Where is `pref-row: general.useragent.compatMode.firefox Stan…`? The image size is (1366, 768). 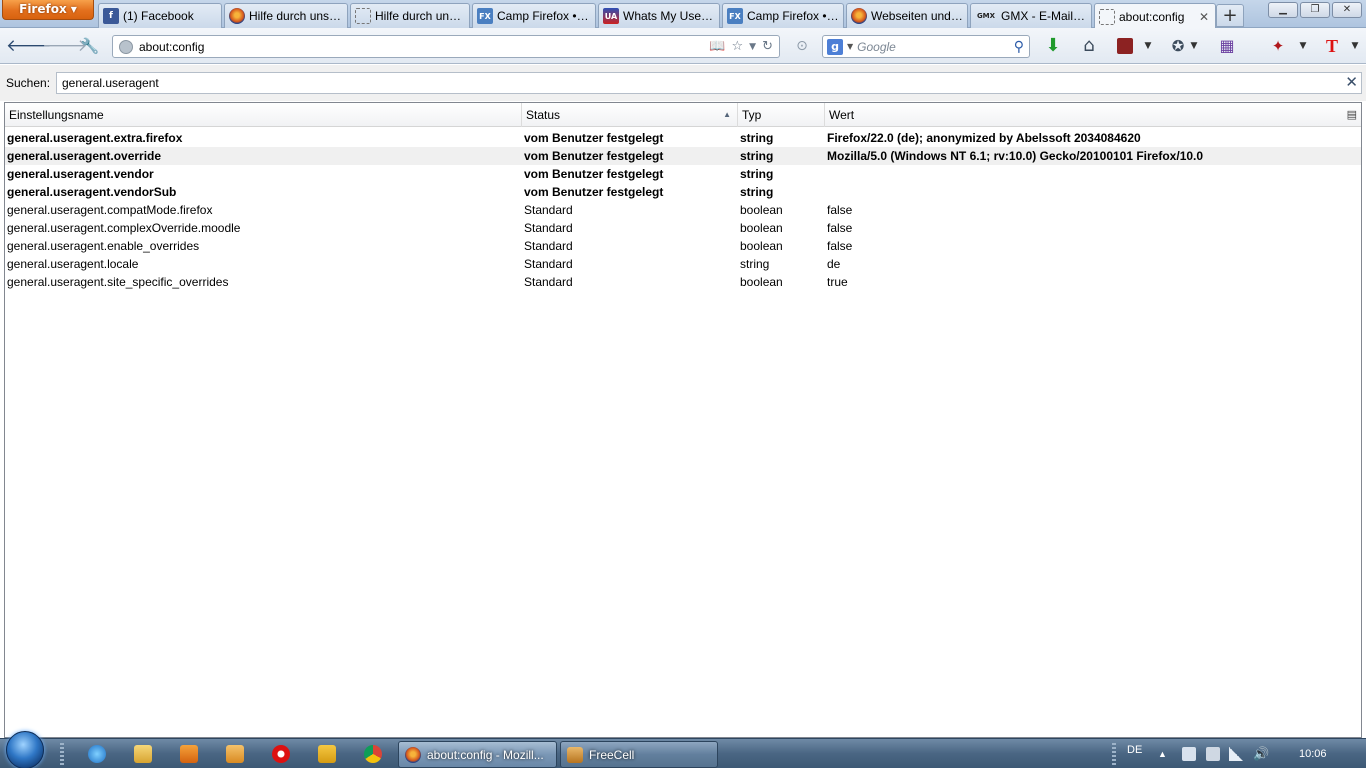 pref-row: general.useragent.compatMode.firefox Stan… is located at coordinates (683, 210).